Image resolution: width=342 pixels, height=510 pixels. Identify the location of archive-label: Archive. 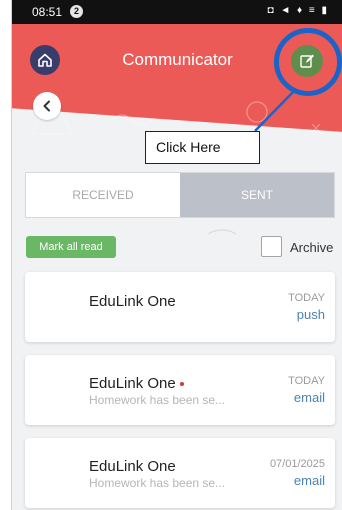
(312, 247).